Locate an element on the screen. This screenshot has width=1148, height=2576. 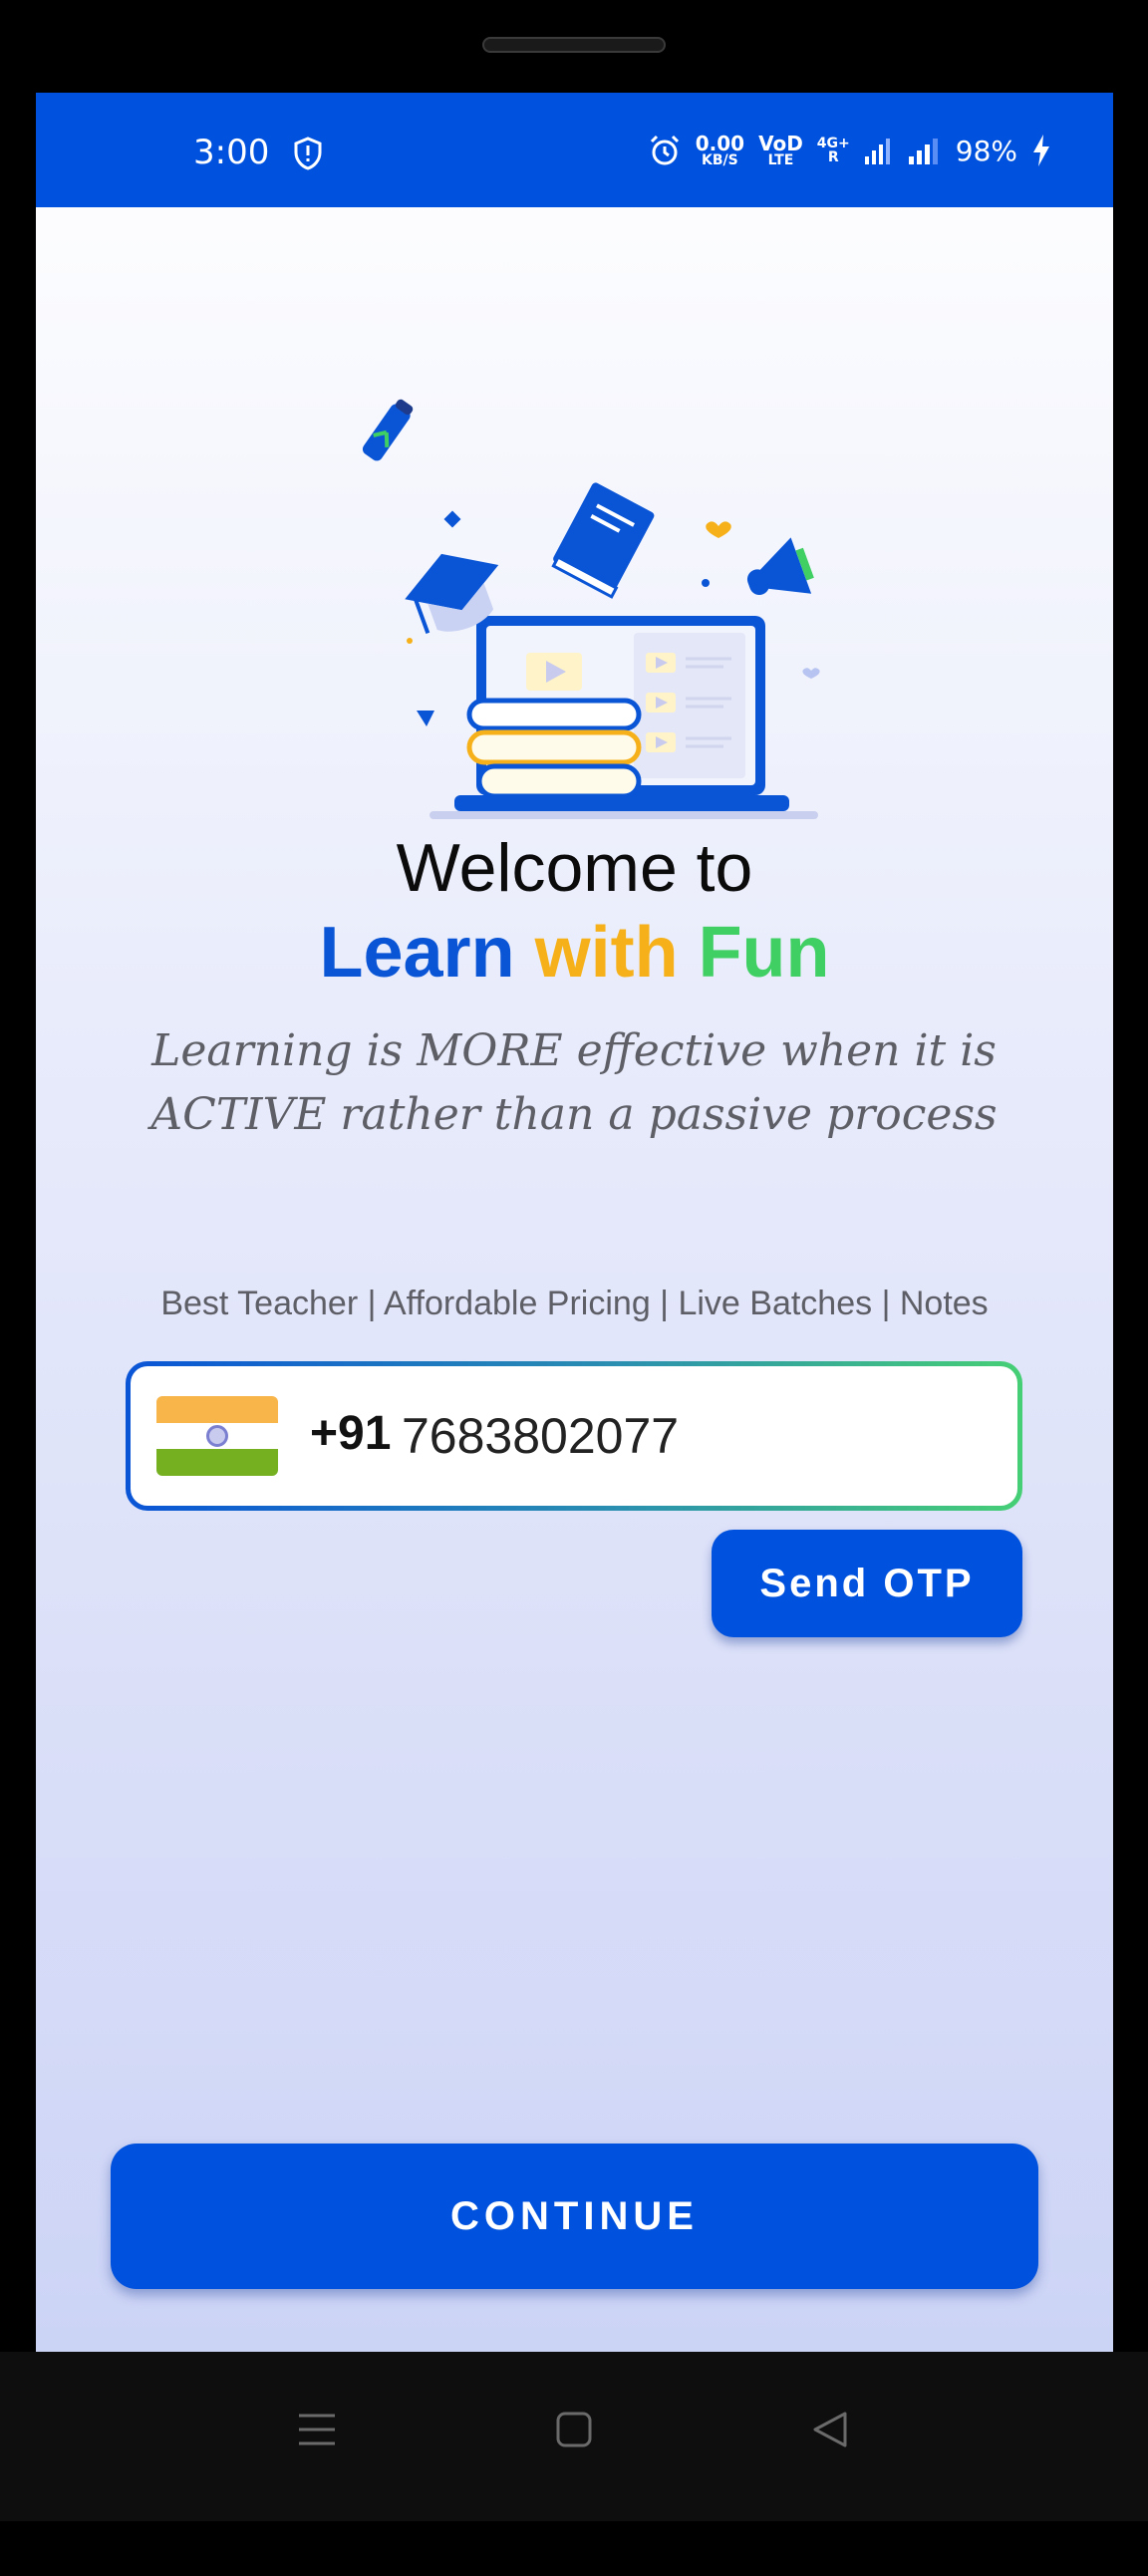
home-icon is located at coordinates (574, 2429).